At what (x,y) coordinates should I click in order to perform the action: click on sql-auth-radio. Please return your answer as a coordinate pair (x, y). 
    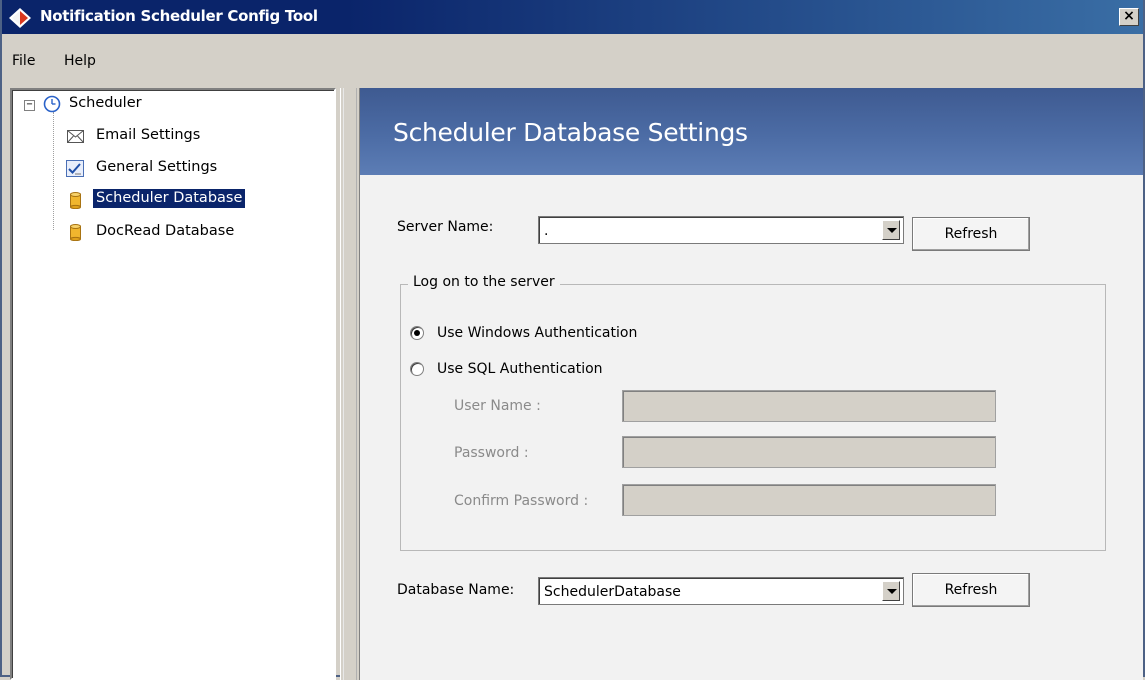
    Looking at the image, I should click on (417, 369).